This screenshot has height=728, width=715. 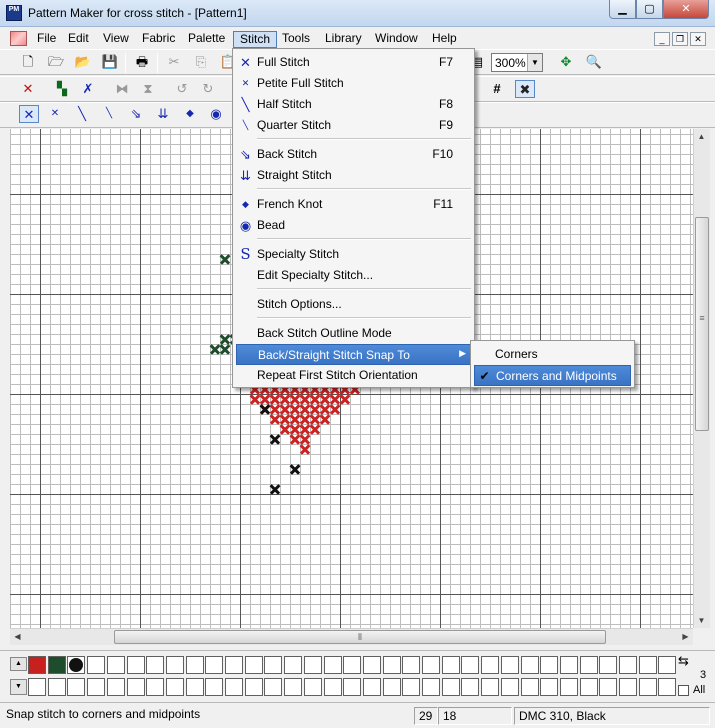 I want to click on app-icon: PM, so click(x=14, y=13).